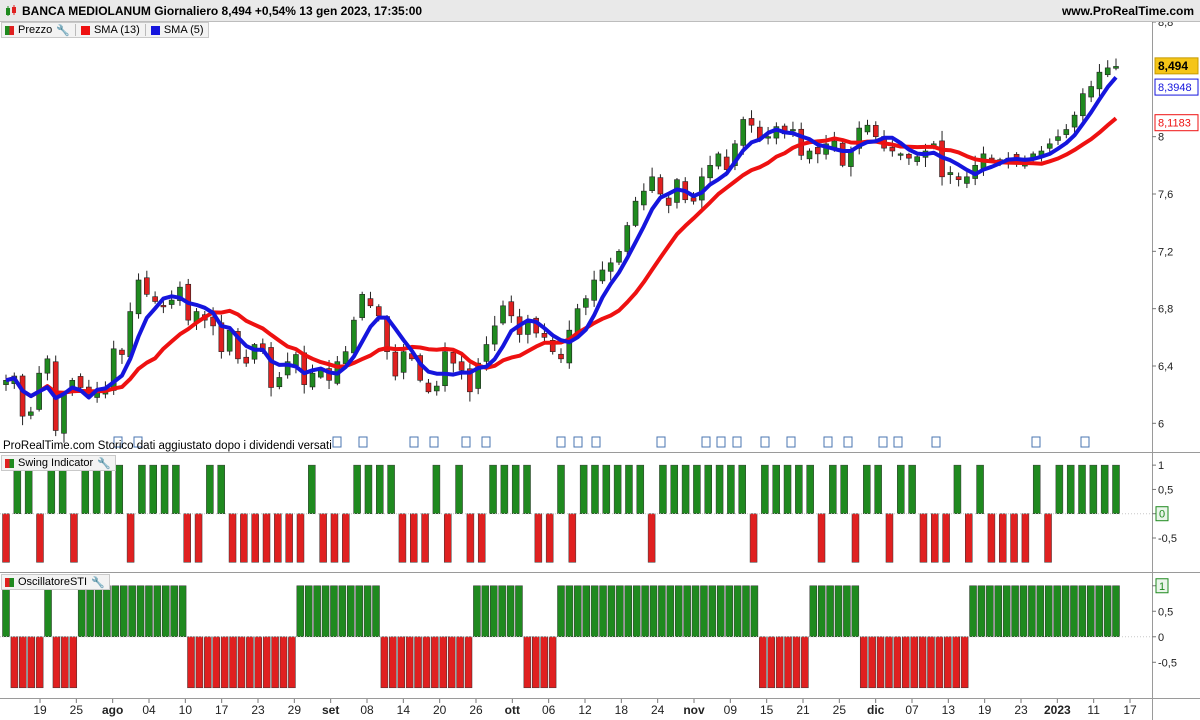 The height and width of the screenshot is (720, 1200). I want to click on sma5-swatch-icon, so click(155, 30).